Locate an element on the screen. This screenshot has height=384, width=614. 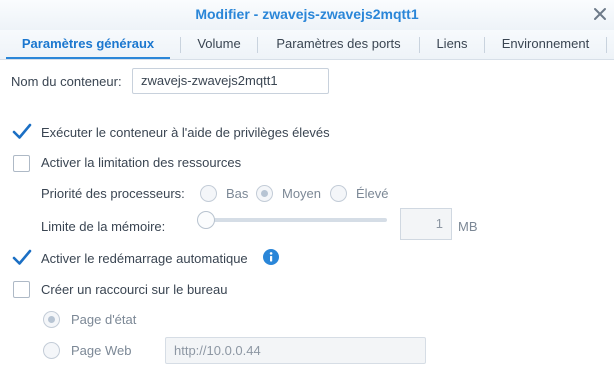
cpu-priority-medium-radio is located at coordinates (264, 193).